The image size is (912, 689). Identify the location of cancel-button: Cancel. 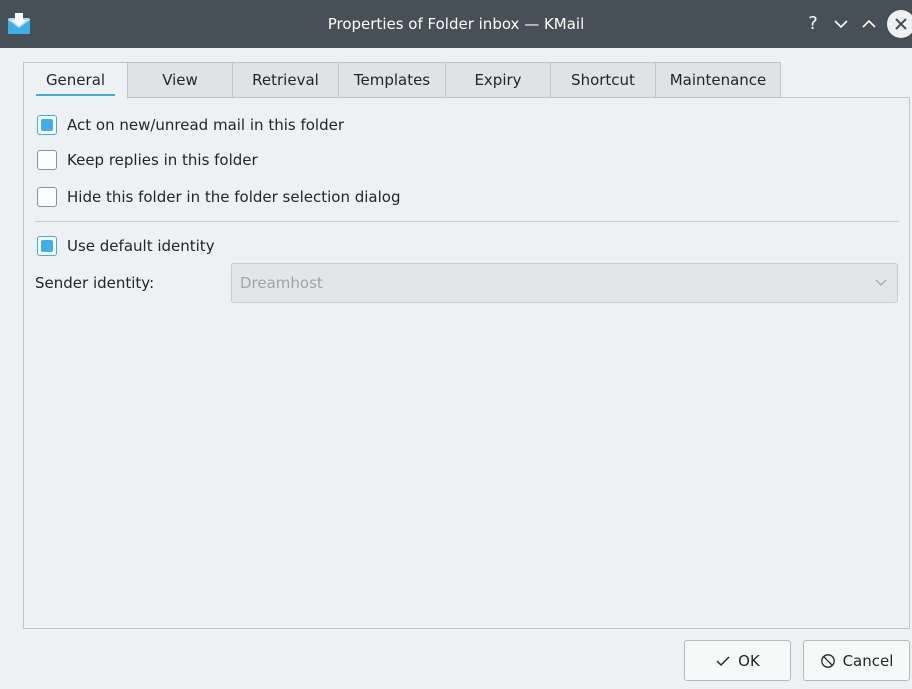
(856, 660).